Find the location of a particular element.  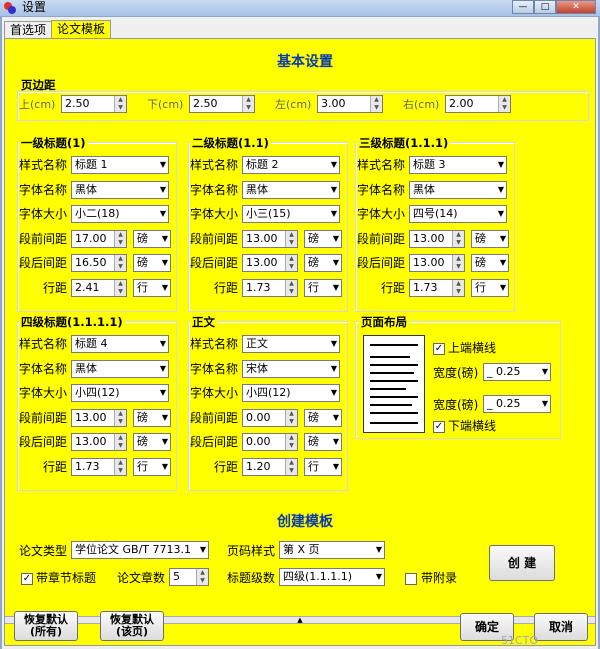

page-number-style-label: 页码样式 is located at coordinates (251, 551).